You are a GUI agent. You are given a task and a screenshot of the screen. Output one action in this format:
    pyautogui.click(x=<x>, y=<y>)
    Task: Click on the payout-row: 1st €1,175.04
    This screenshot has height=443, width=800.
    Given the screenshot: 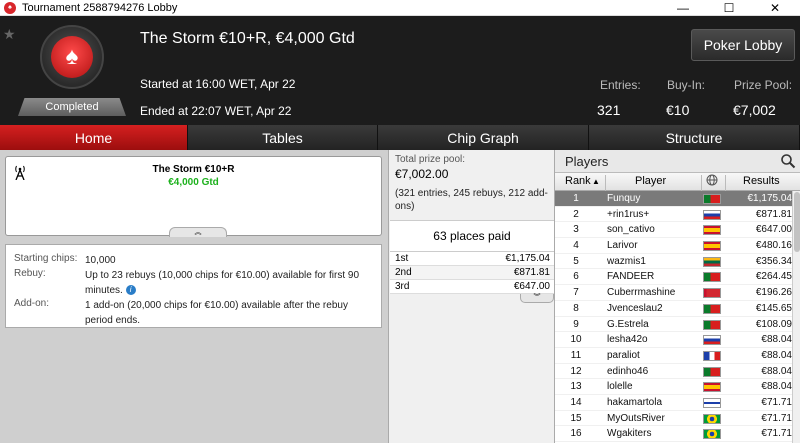 What is the action you would take?
    pyautogui.click(x=472, y=259)
    